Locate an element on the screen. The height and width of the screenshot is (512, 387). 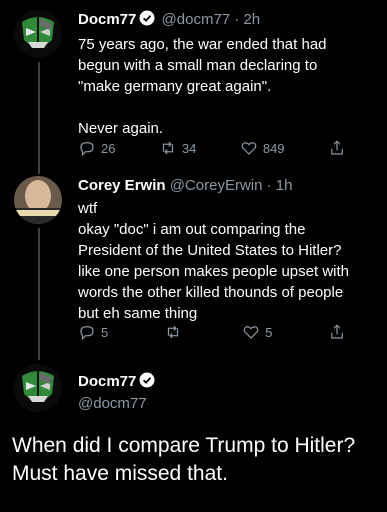
like-count: 849 is located at coordinates (273, 148).